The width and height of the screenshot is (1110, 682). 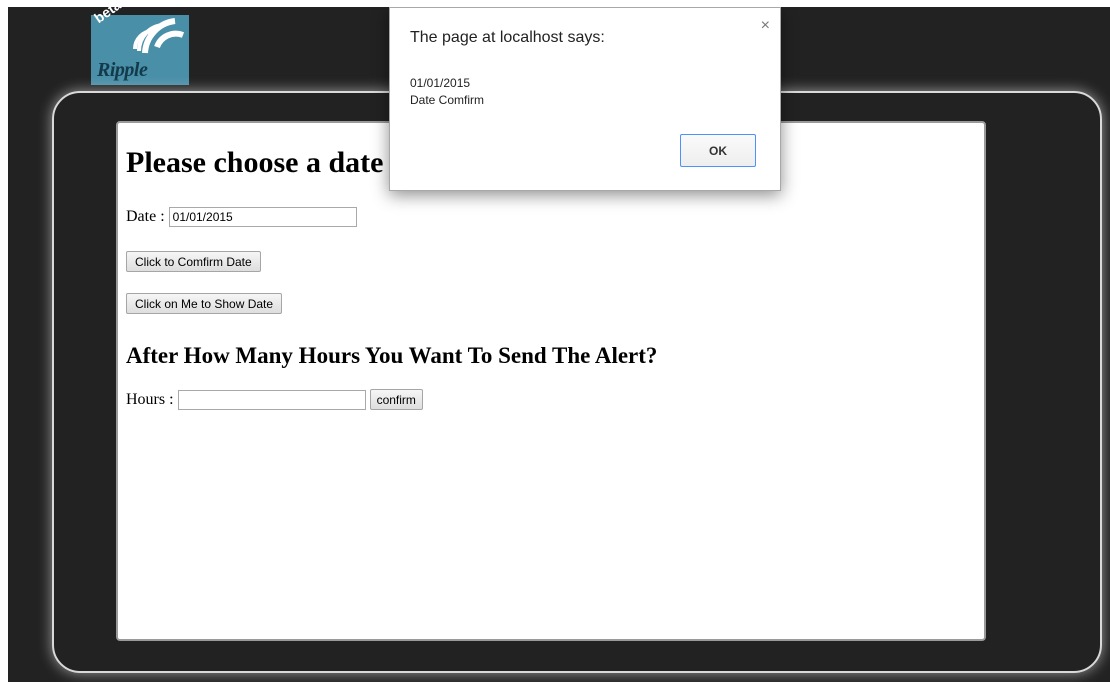 I want to click on dialog-message: 01/01/2015 Date Comfirm, so click(x=447, y=92).